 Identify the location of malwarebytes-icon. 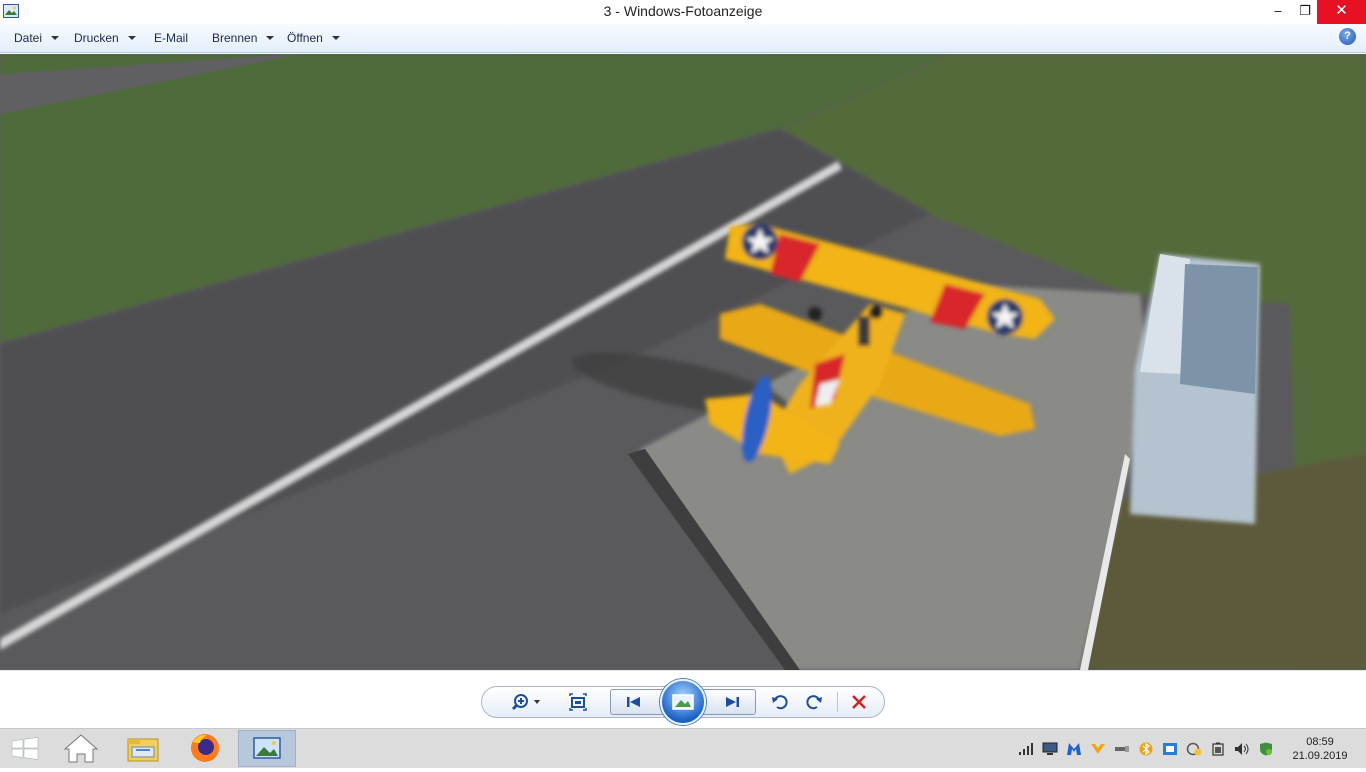
(1074, 749).